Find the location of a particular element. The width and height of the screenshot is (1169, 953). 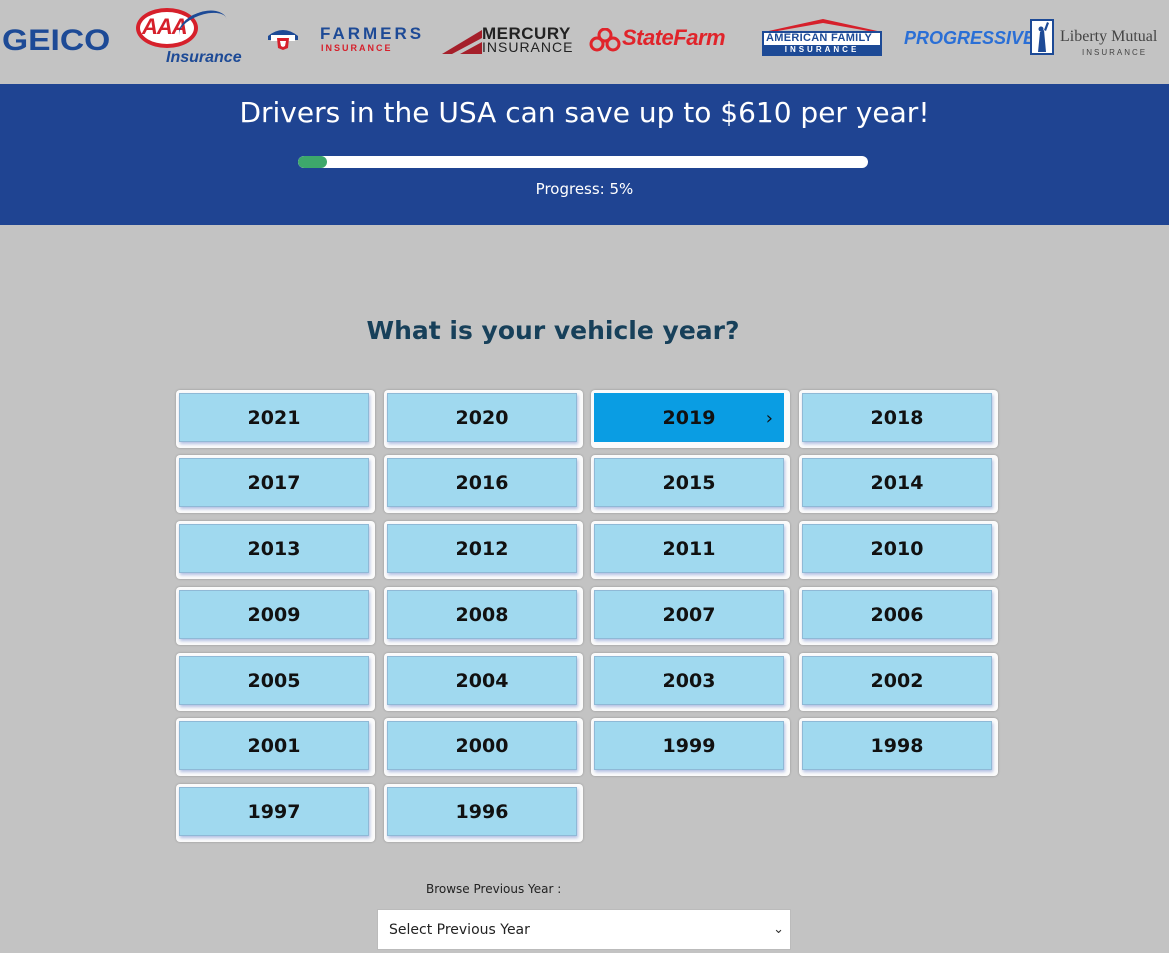

year-button-face: 2013 is located at coordinates (274, 548).